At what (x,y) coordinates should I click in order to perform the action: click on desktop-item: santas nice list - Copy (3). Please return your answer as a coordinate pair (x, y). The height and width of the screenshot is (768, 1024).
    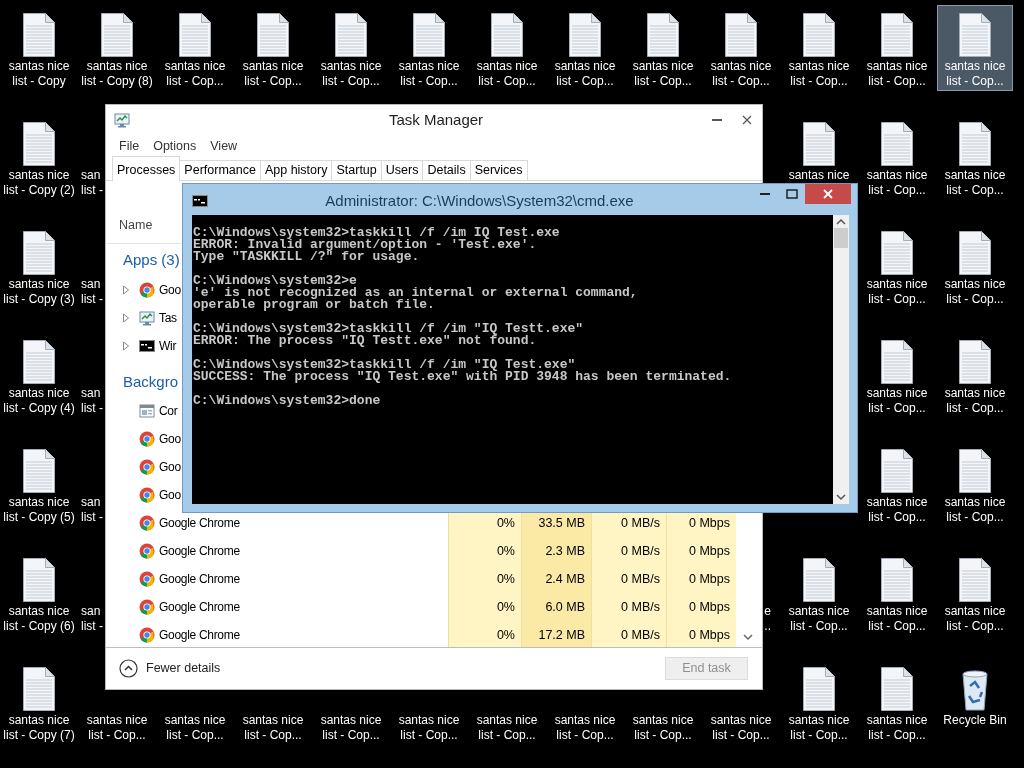
    Looking at the image, I should click on (39, 265).